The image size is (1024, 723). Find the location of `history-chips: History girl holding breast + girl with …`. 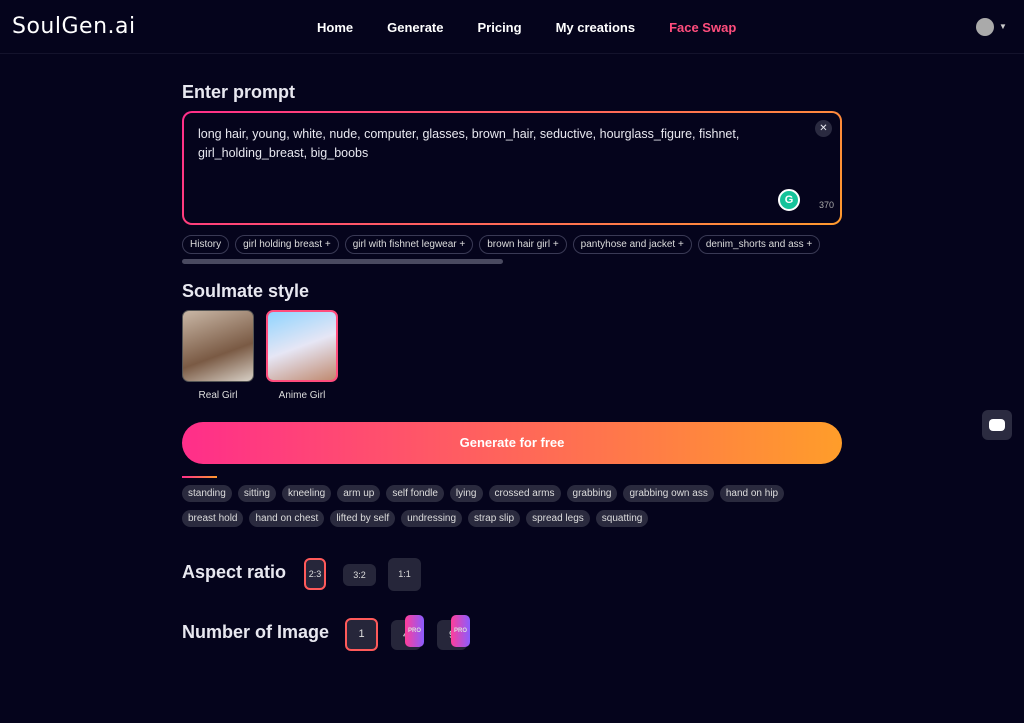

history-chips: History girl holding breast + girl with … is located at coordinates (512, 244).